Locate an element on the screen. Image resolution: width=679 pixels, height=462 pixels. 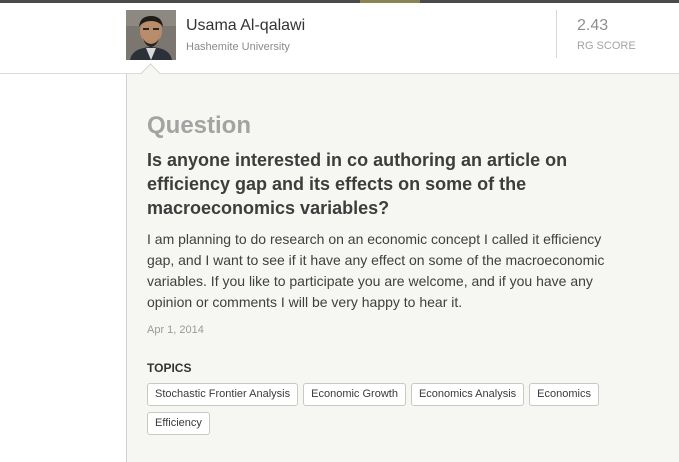
topic-tag: Economics is located at coordinates (564, 394).